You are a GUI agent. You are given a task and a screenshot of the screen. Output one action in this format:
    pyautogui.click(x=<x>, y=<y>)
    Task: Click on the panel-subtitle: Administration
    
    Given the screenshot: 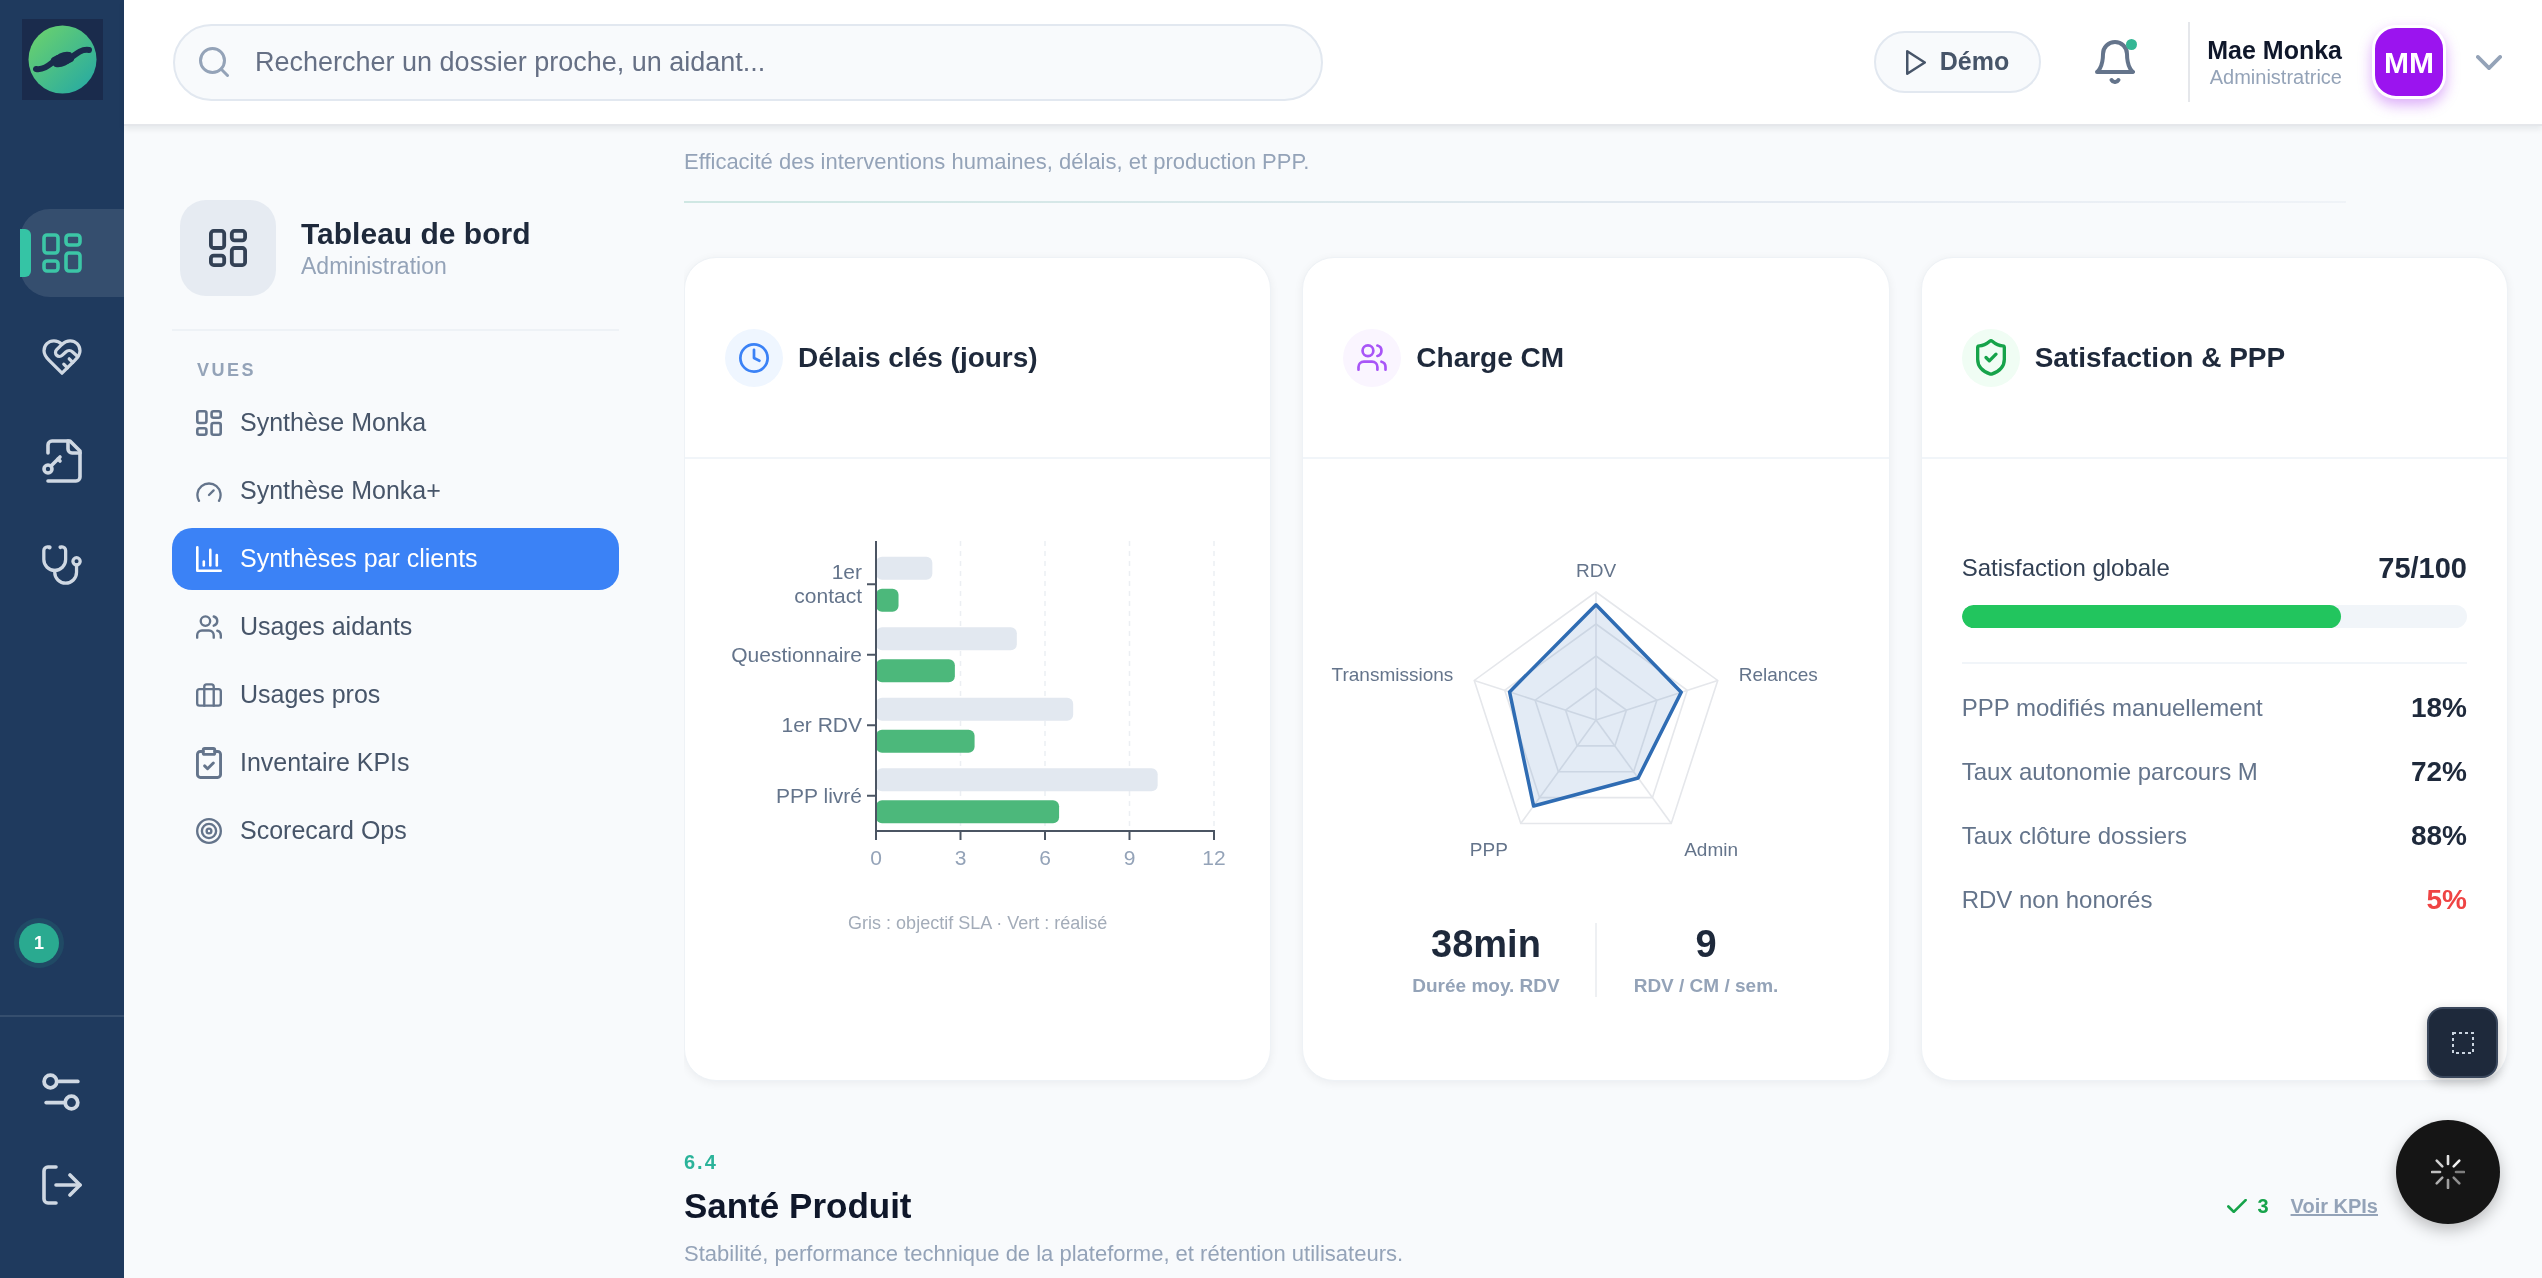 What is the action you would take?
    pyautogui.click(x=374, y=266)
    